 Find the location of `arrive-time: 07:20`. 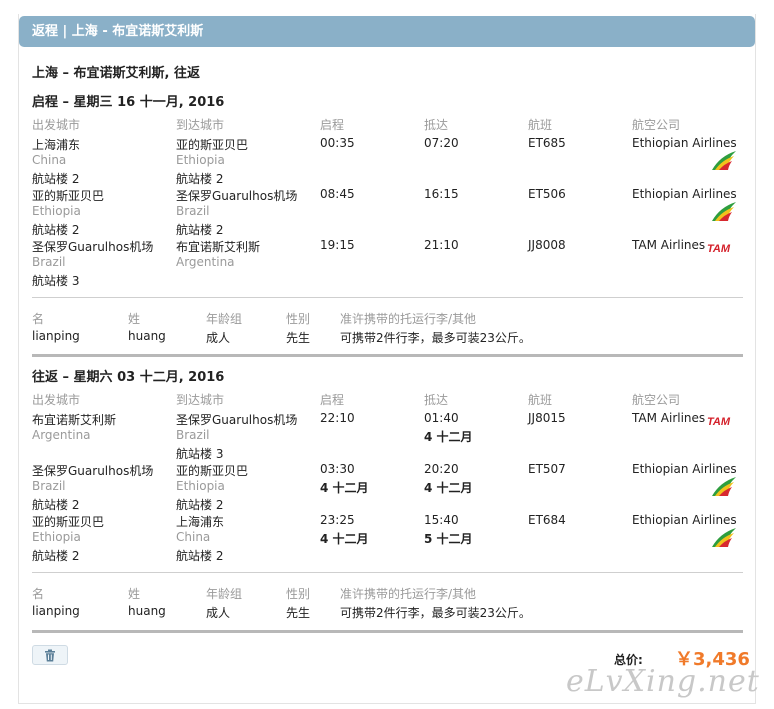

arrive-time: 07:20 is located at coordinates (441, 143).